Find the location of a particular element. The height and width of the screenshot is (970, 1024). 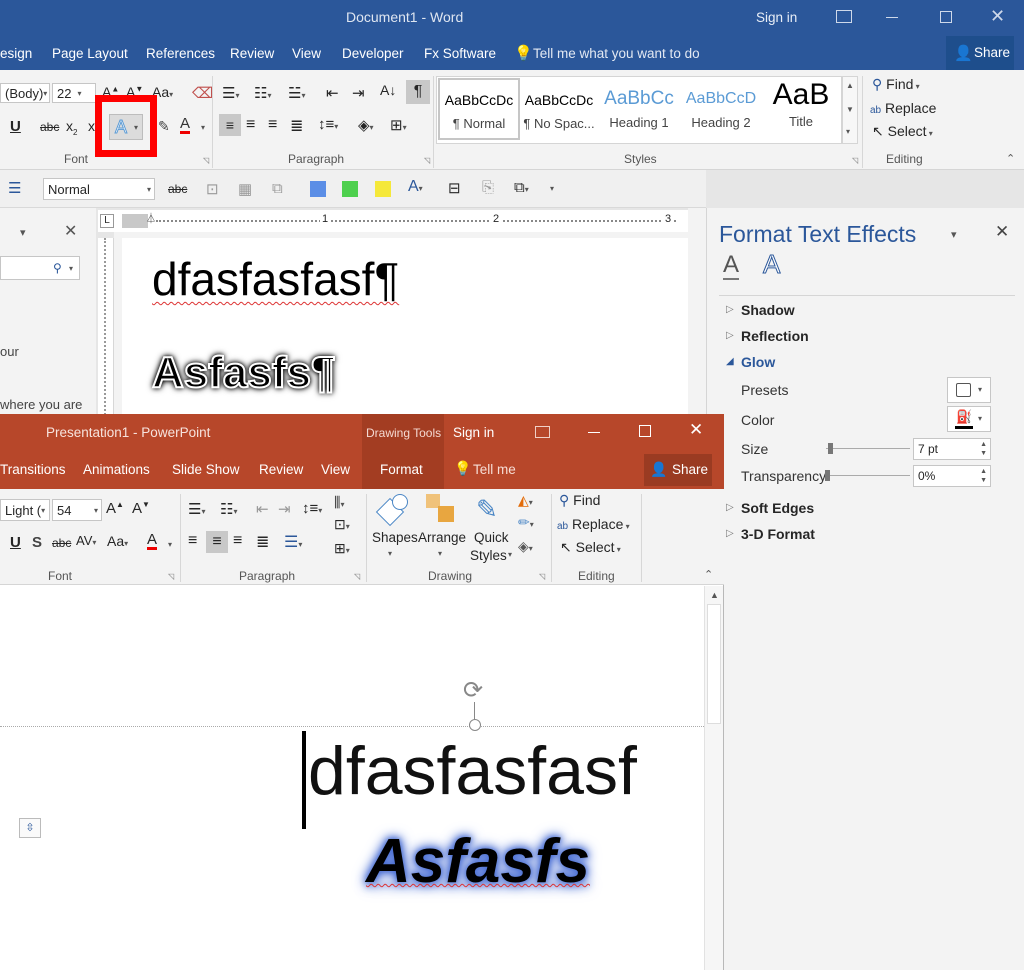

ppt-change-case-icon: Aa▾ is located at coordinates (117, 541).